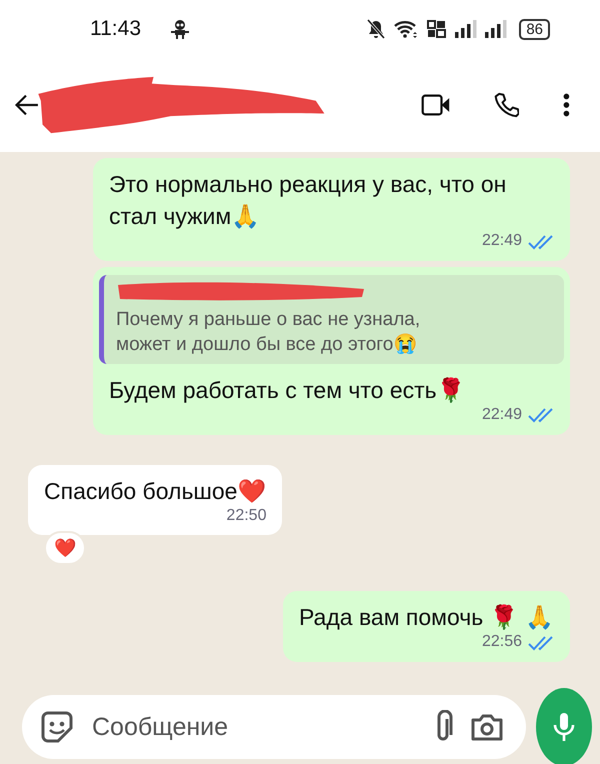 This screenshot has width=600, height=764. Describe the element at coordinates (57, 727) in the screenshot. I see `sticker-icon` at that location.